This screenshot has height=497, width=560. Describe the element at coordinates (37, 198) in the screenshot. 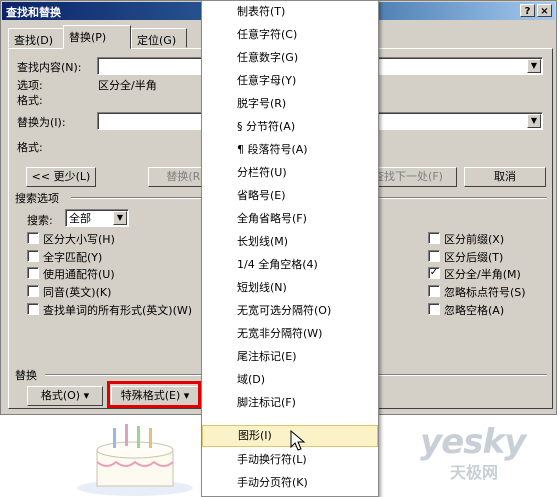

I see `search-options-label: 搜索选项` at that location.